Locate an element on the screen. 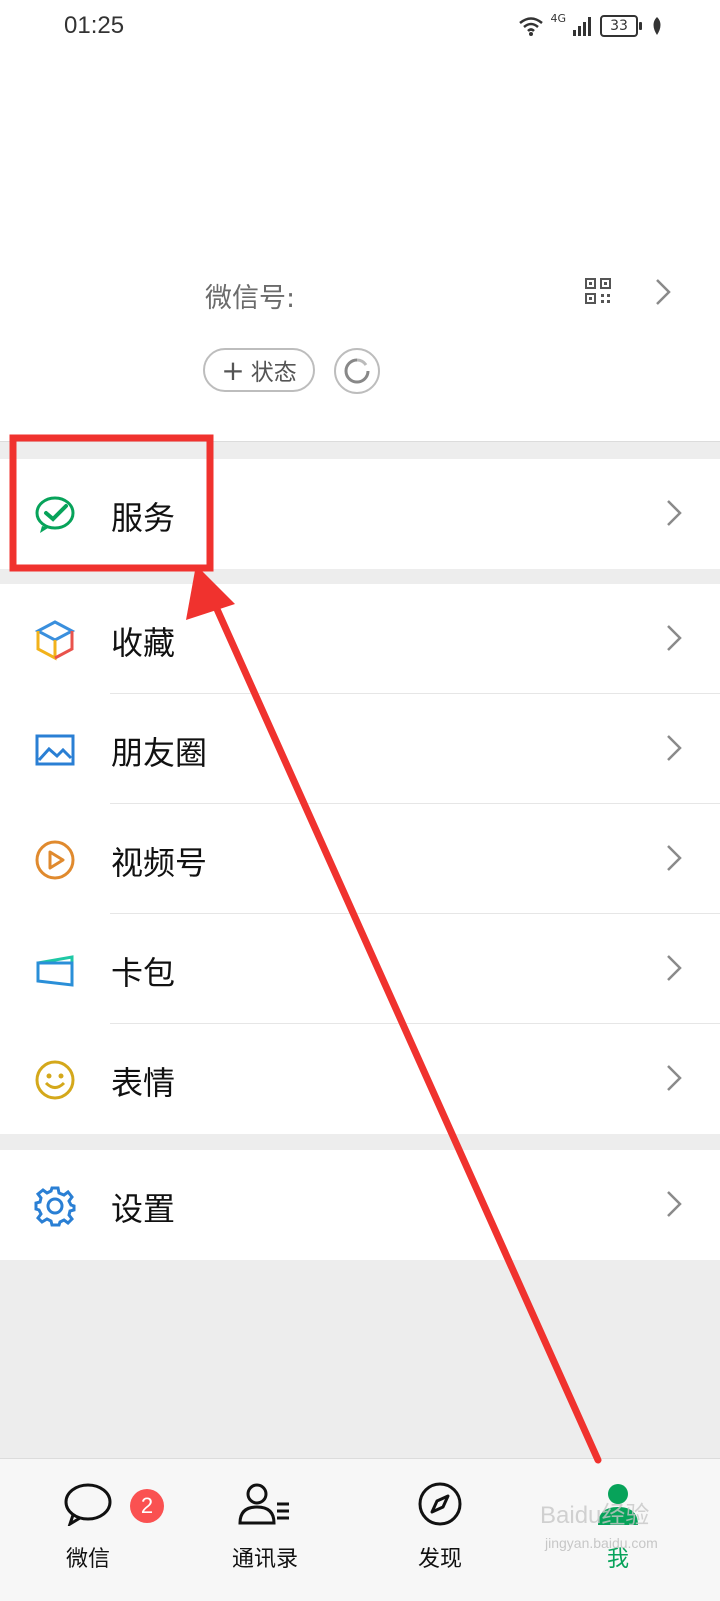 Image resolution: width=720 pixels, height=1601 pixels. status-icons: 4G 33 is located at coordinates (591, 26).